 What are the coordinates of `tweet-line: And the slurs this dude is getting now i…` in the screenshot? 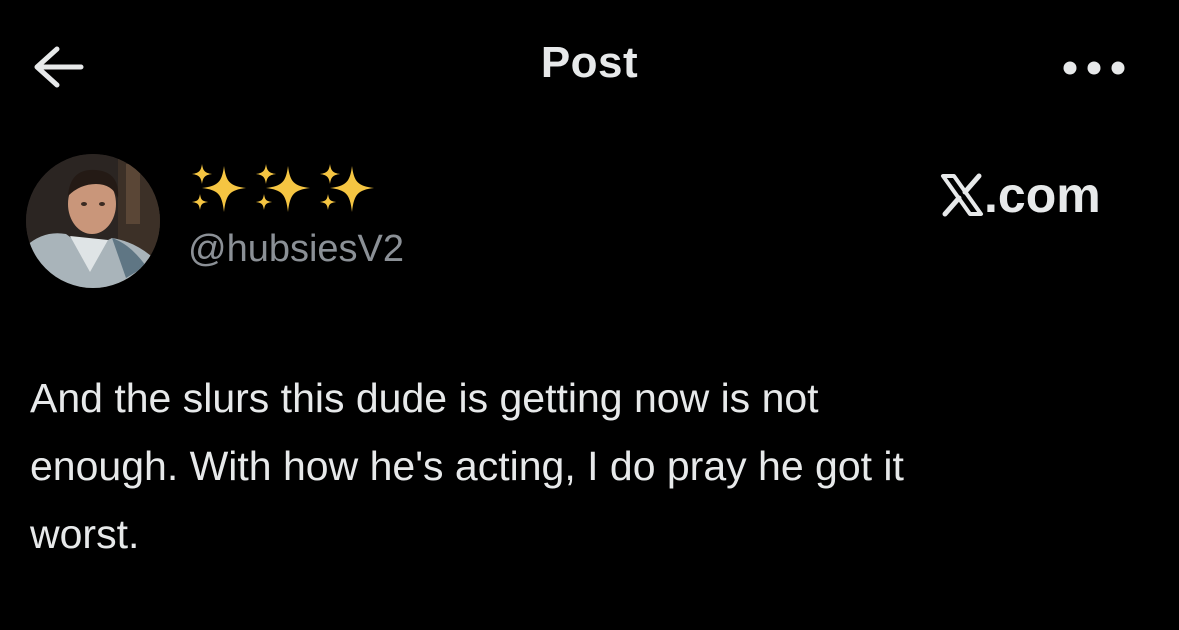 It's located at (424, 398).